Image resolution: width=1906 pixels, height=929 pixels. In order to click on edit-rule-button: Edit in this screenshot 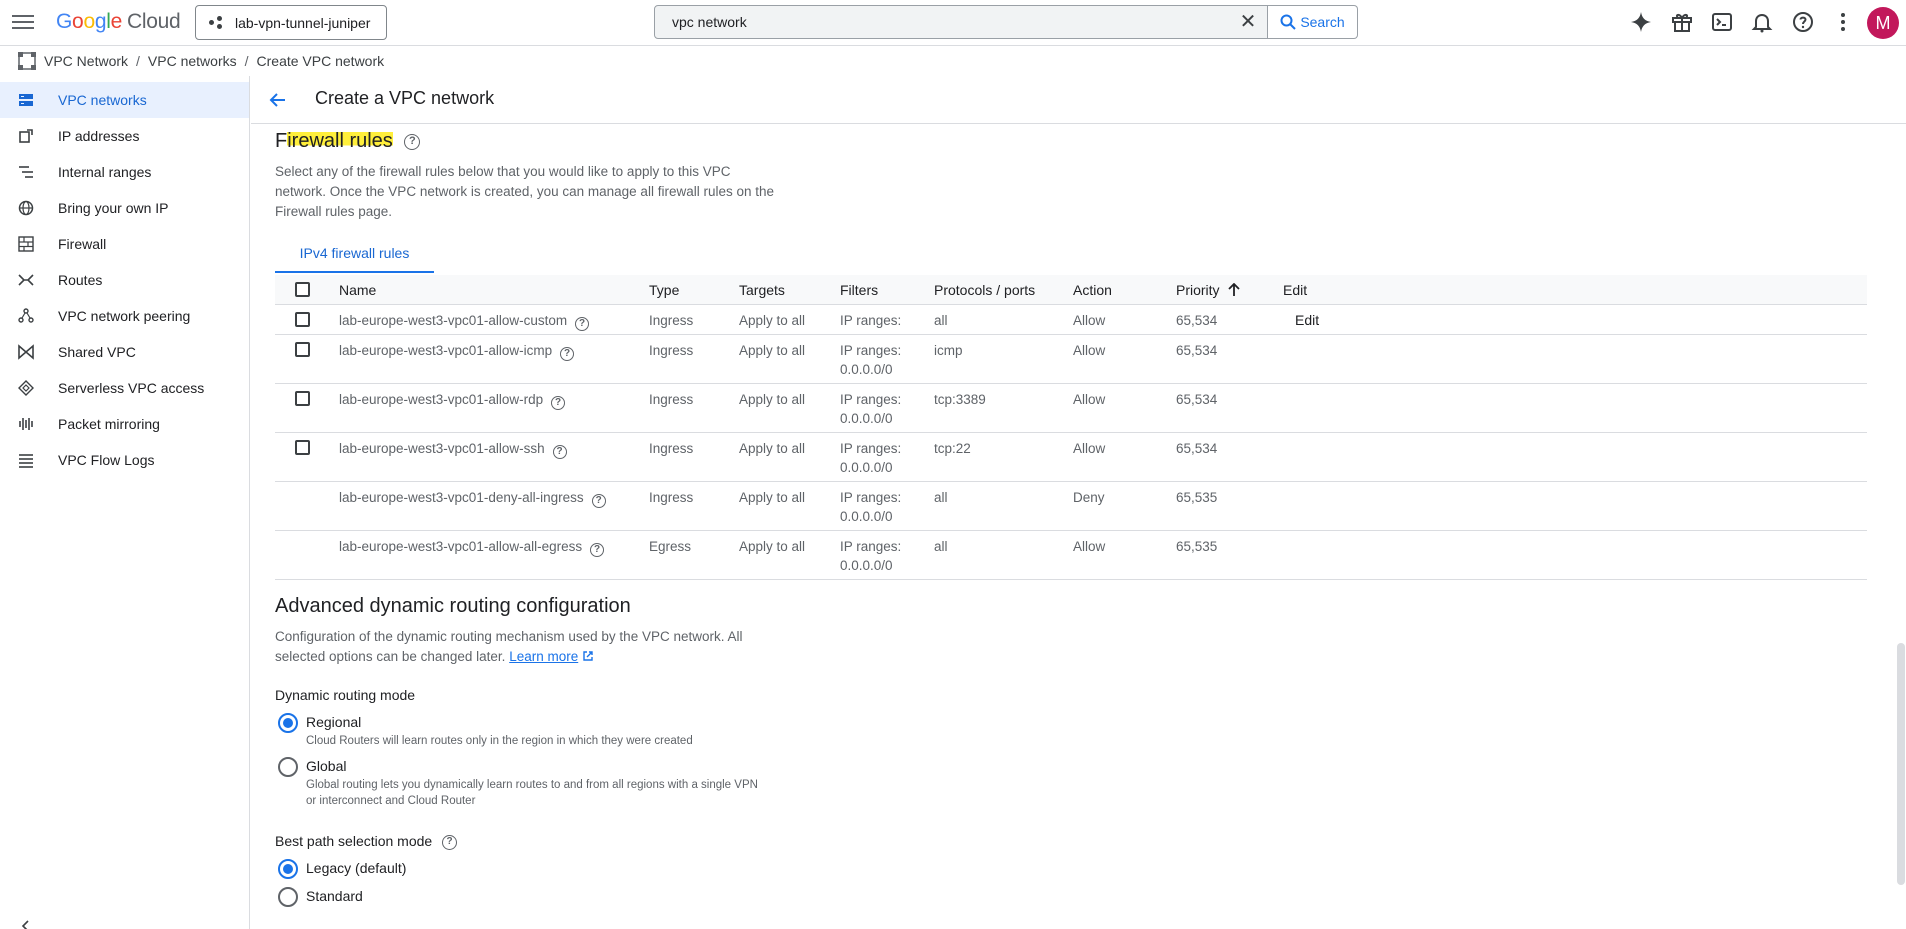, I will do `click(1307, 320)`.